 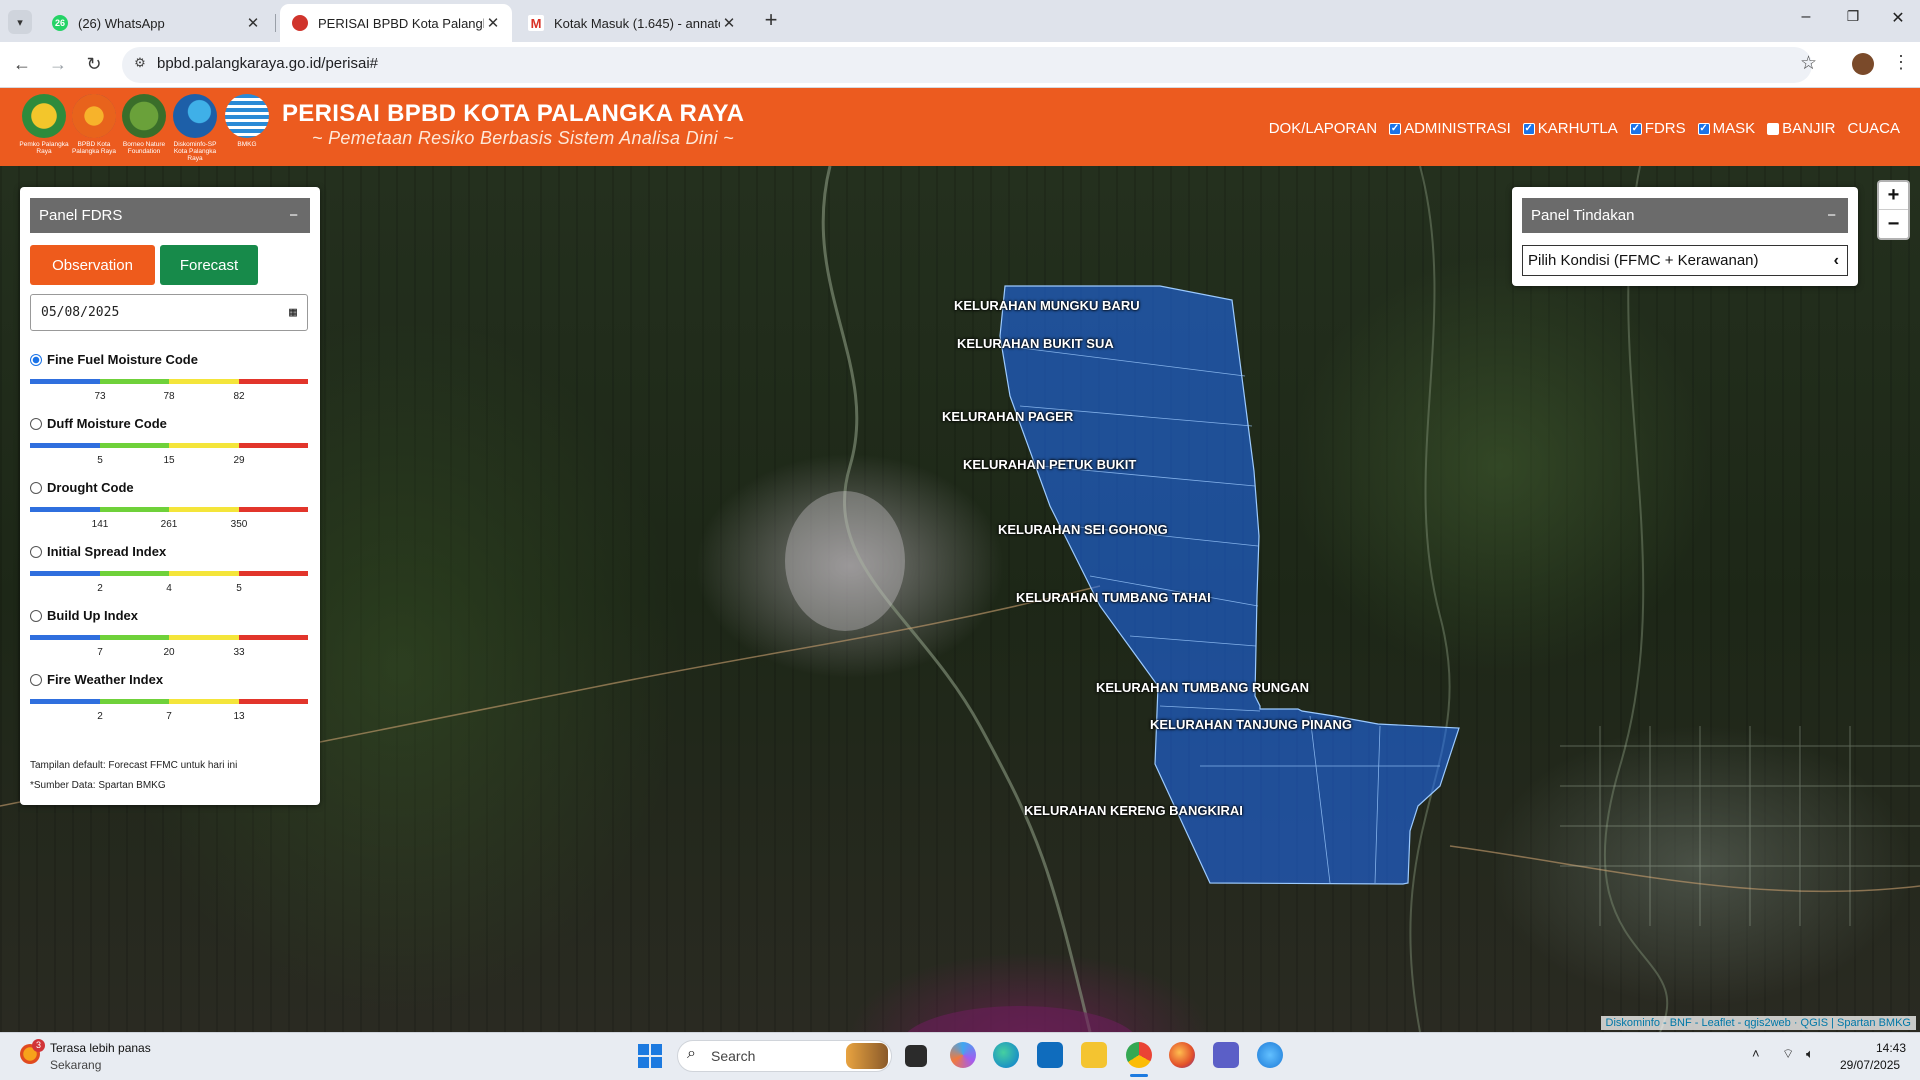 I want to click on panel-note: *Sumber Data: Spartan BMKG, so click(x=98, y=785).